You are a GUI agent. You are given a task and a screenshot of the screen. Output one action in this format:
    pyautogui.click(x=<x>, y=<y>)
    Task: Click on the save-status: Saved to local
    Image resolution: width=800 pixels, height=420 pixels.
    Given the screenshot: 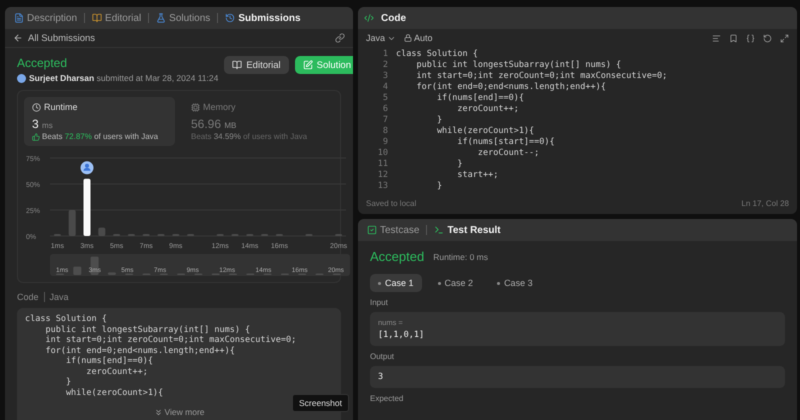 What is the action you would take?
    pyautogui.click(x=391, y=203)
    